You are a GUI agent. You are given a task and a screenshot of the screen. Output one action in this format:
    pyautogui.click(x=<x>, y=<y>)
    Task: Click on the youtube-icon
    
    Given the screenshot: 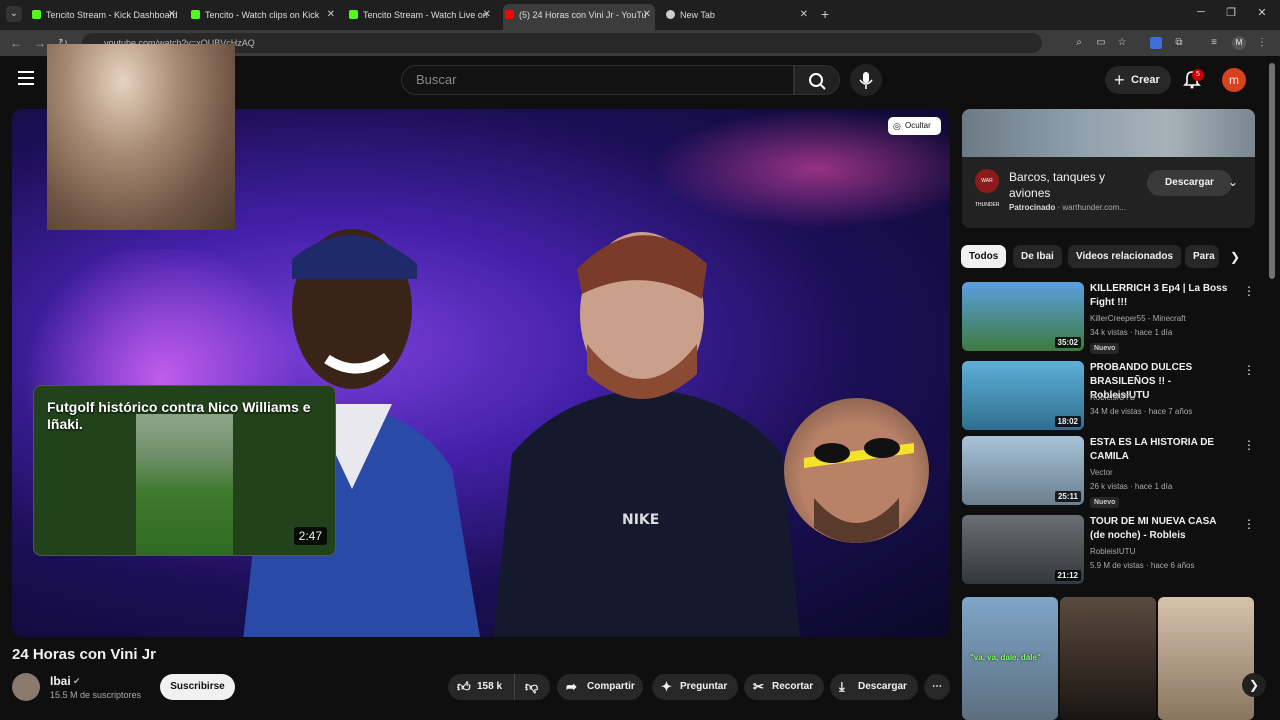 What is the action you would take?
    pyautogui.click(x=509, y=14)
    